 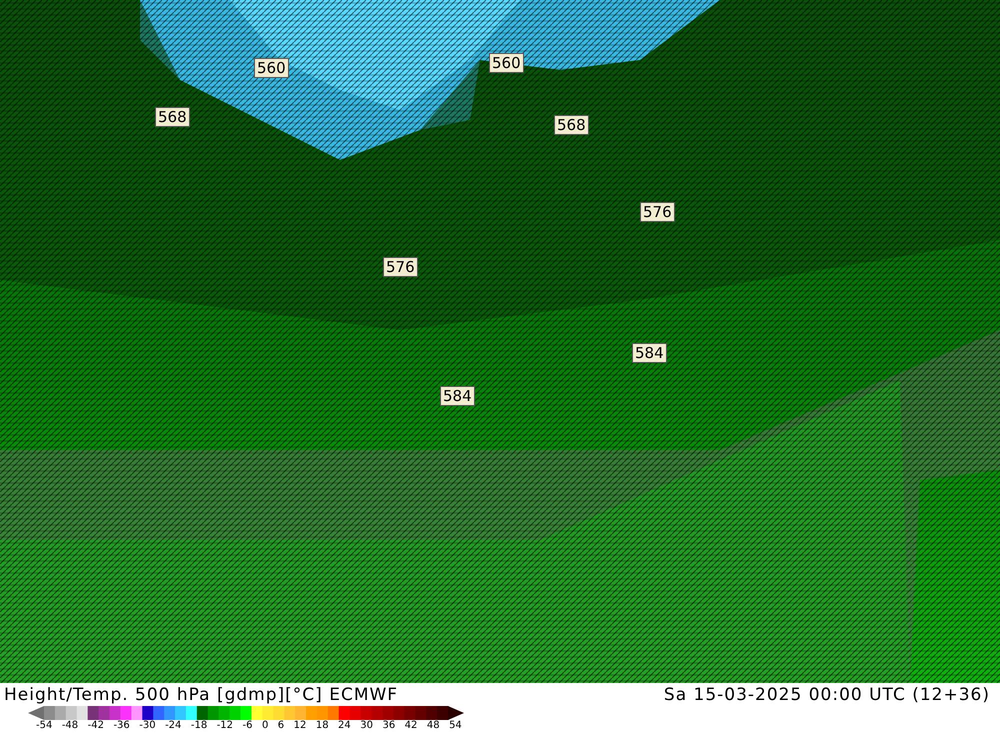 What do you see at coordinates (70, 726) in the screenshot?
I see `scale-tick-label: -48` at bounding box center [70, 726].